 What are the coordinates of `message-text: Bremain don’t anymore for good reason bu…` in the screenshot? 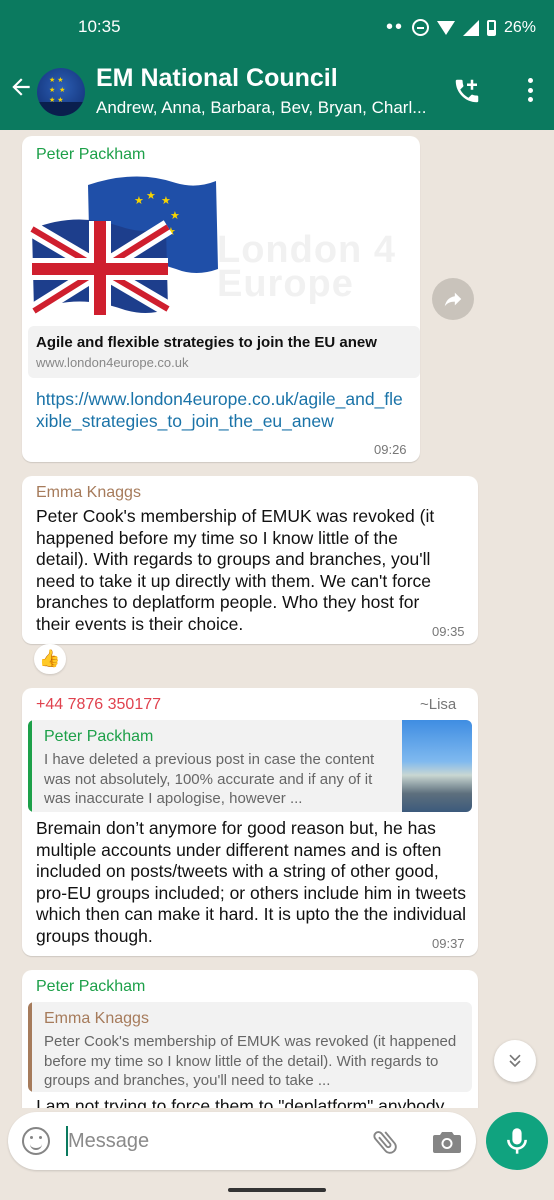 It's located at (251, 882).